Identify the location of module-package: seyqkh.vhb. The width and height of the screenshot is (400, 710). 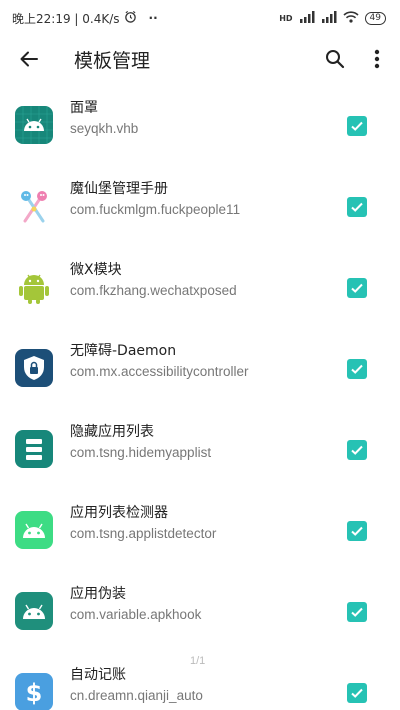
(104, 128).